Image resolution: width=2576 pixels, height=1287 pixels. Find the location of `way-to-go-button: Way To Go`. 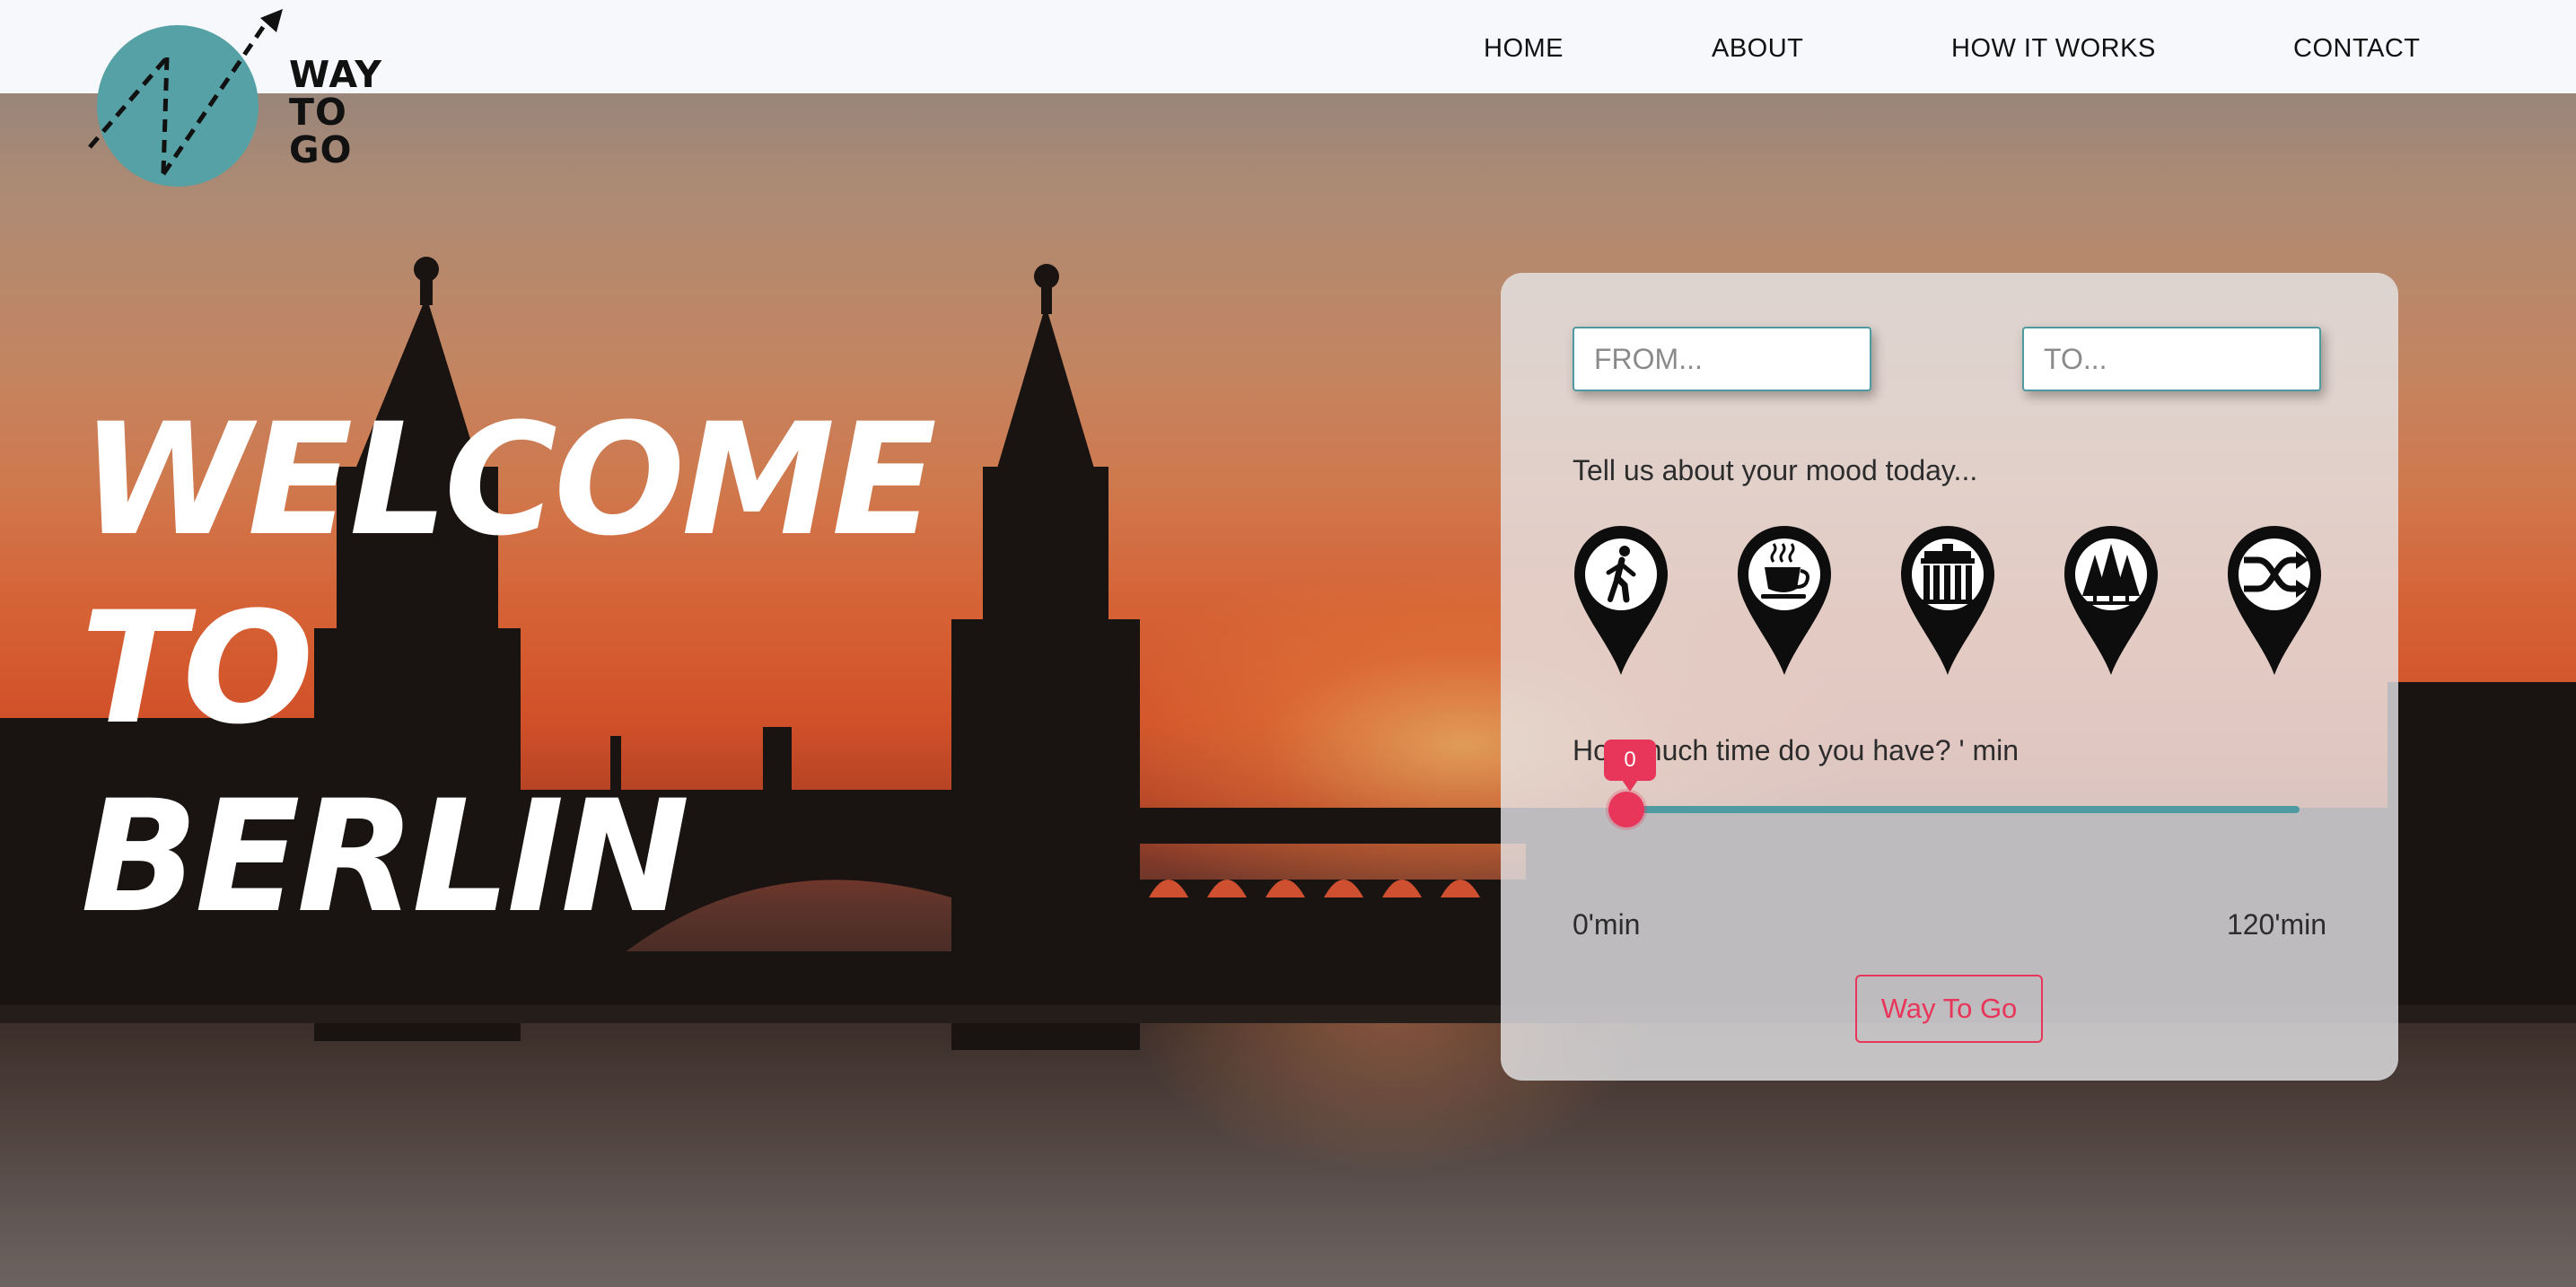

way-to-go-button: Way To Go is located at coordinates (1949, 1009).